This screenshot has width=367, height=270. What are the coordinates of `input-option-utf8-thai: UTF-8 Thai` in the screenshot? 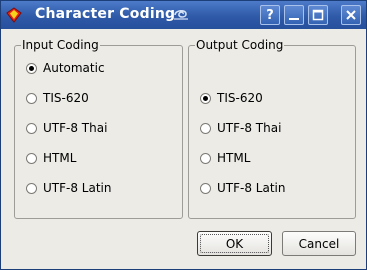 It's located at (66, 128).